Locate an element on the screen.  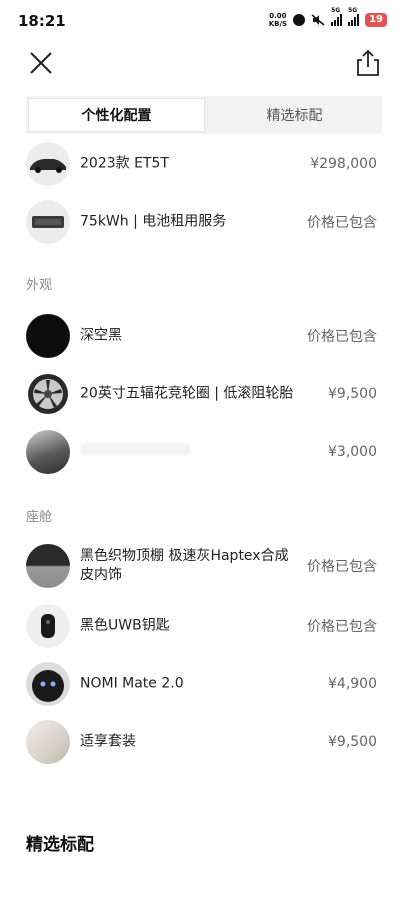
tab-personalized-config: 个性化配置 is located at coordinates (116, 115).